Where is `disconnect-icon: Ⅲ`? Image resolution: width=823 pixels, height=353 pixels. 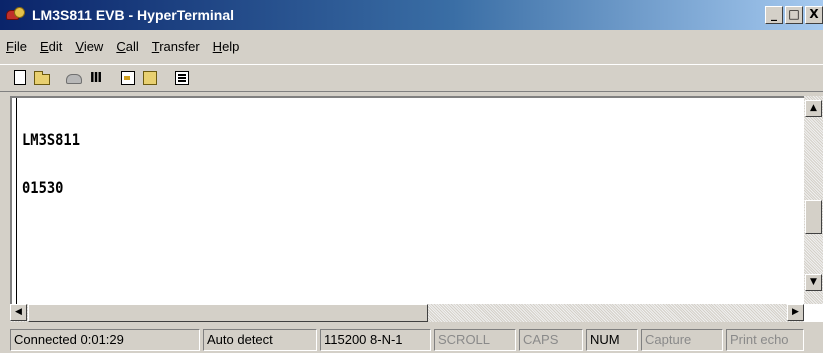 disconnect-icon: Ⅲ is located at coordinates (96, 77).